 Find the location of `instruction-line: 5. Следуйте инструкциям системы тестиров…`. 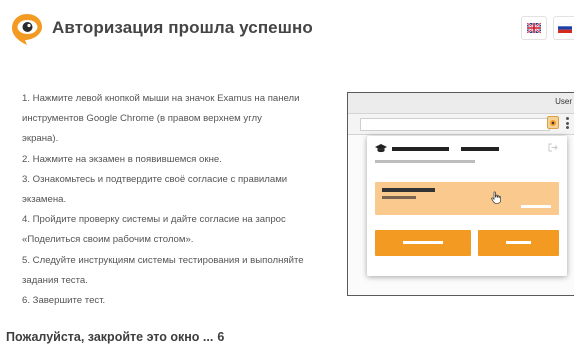

instruction-line: 5. Следуйте инструкциям системы тестиров… is located at coordinates (163, 260).